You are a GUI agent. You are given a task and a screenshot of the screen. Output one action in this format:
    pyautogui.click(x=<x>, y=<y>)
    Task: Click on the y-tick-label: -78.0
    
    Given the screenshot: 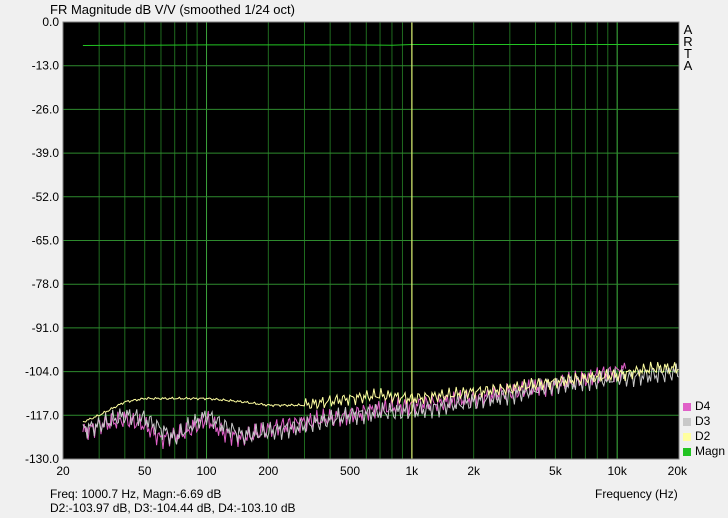 What is the action you would take?
    pyautogui.click(x=46, y=284)
    